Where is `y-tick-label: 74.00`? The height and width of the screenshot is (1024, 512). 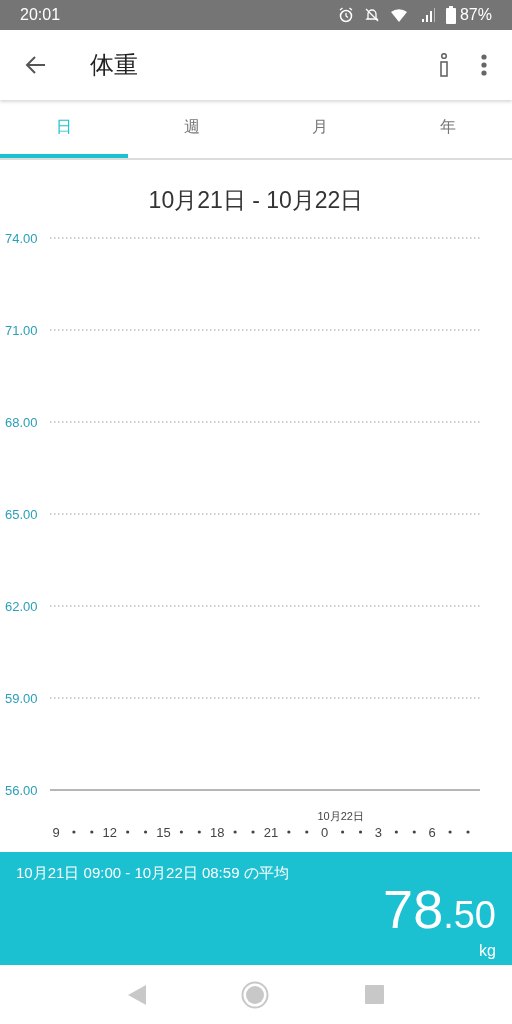 y-tick-label: 74.00 is located at coordinates (21, 238).